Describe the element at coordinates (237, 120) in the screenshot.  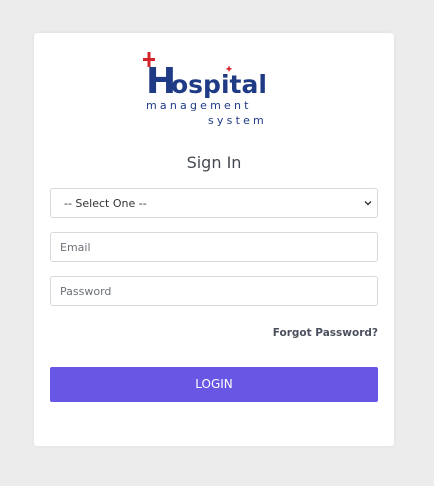
I see `svg-text: system` at that location.